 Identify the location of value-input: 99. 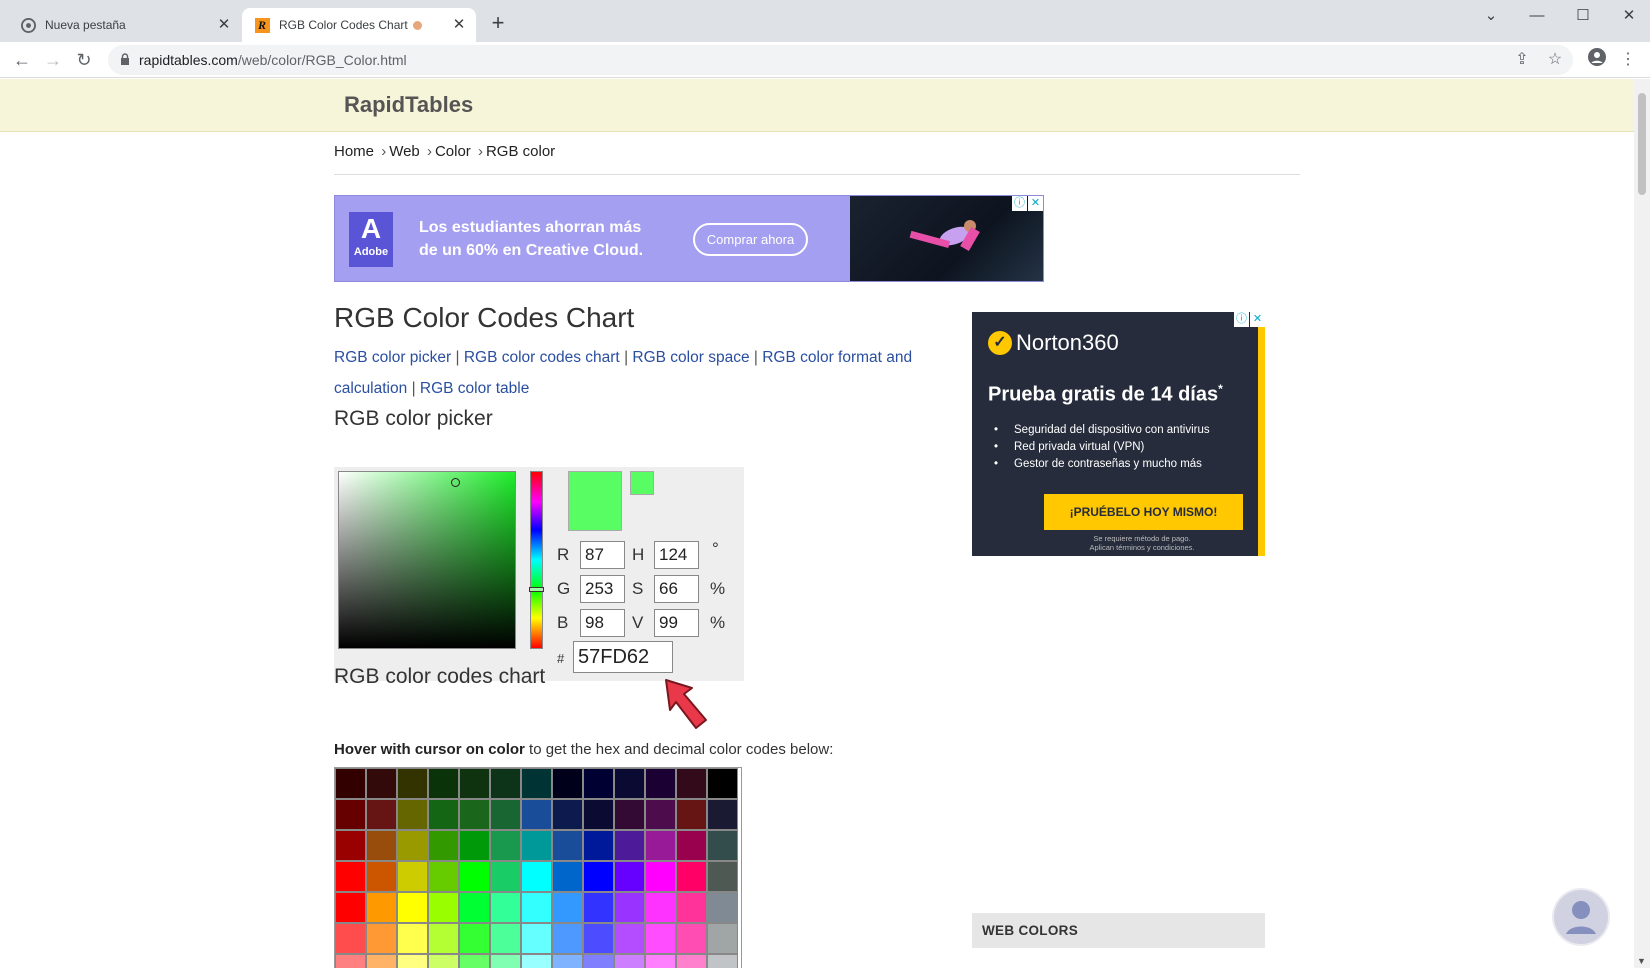
(676, 623).